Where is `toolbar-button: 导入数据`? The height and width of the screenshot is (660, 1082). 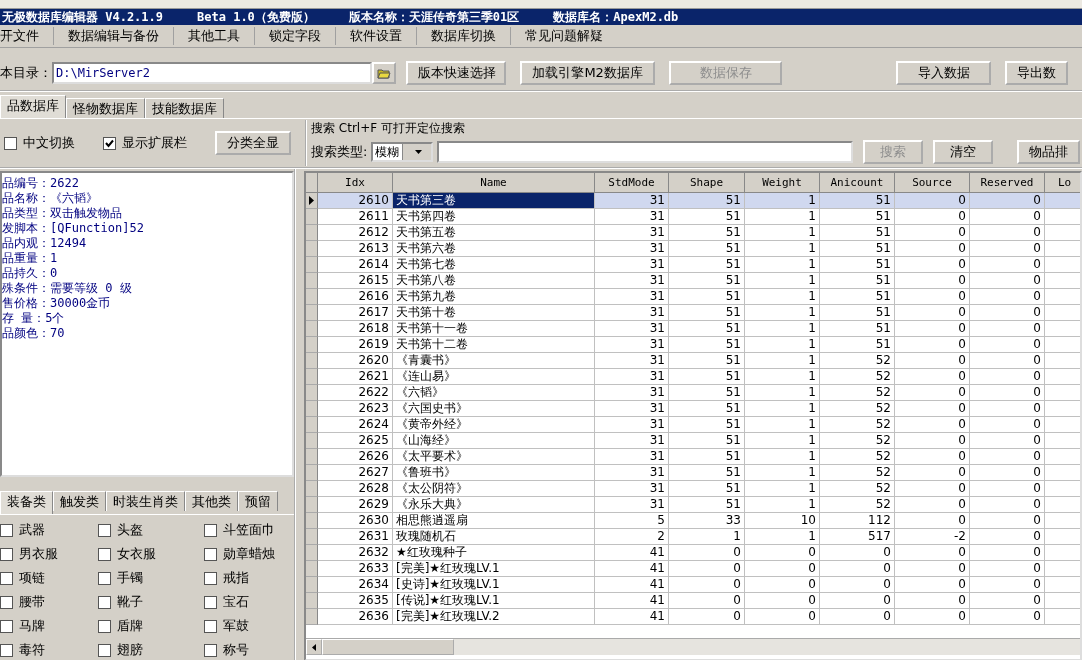
toolbar-button: 导入数据 is located at coordinates (943, 73).